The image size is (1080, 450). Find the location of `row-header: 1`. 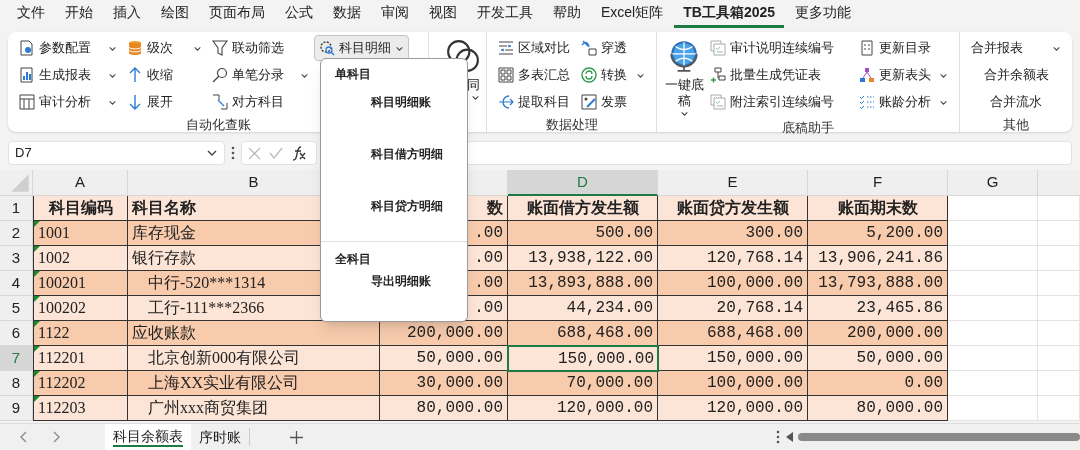

row-header: 1 is located at coordinates (16, 208).